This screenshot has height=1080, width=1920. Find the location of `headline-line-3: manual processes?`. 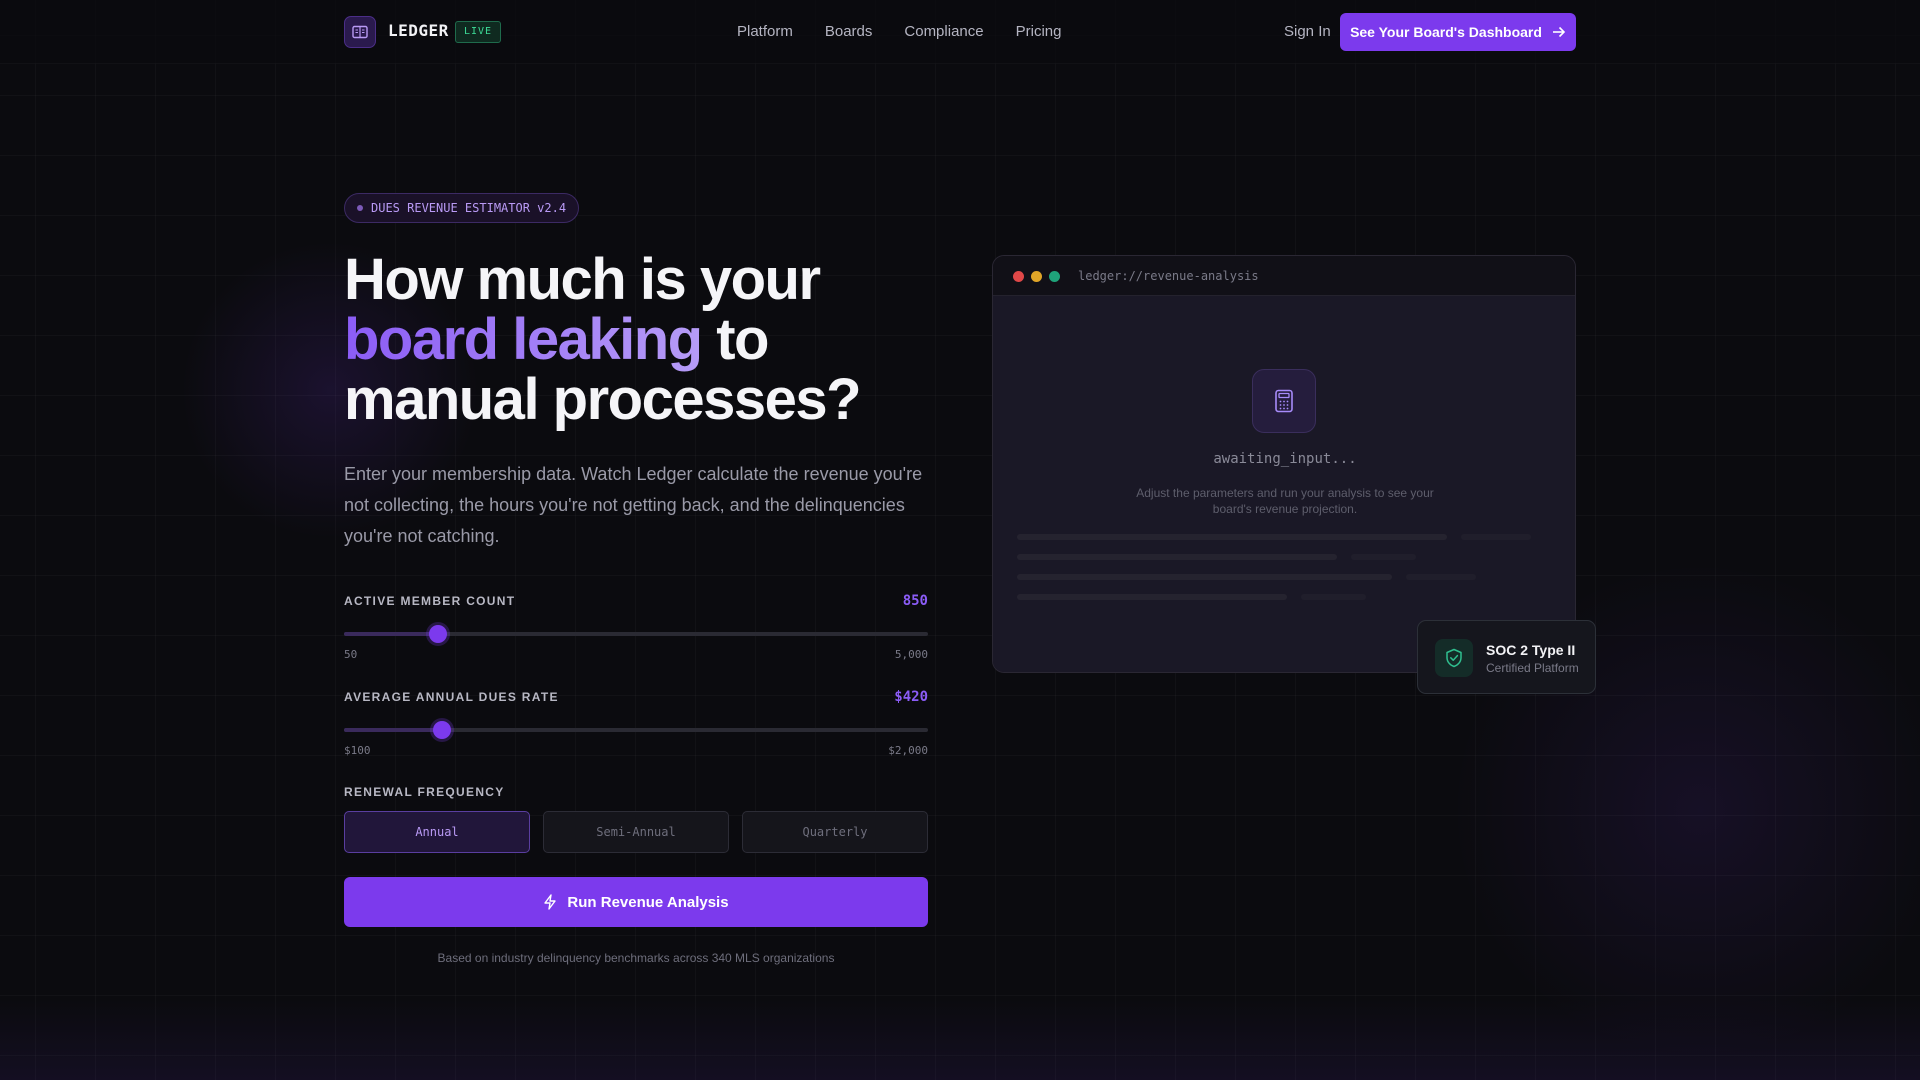

headline-line-3: manual processes? is located at coordinates (603, 399).